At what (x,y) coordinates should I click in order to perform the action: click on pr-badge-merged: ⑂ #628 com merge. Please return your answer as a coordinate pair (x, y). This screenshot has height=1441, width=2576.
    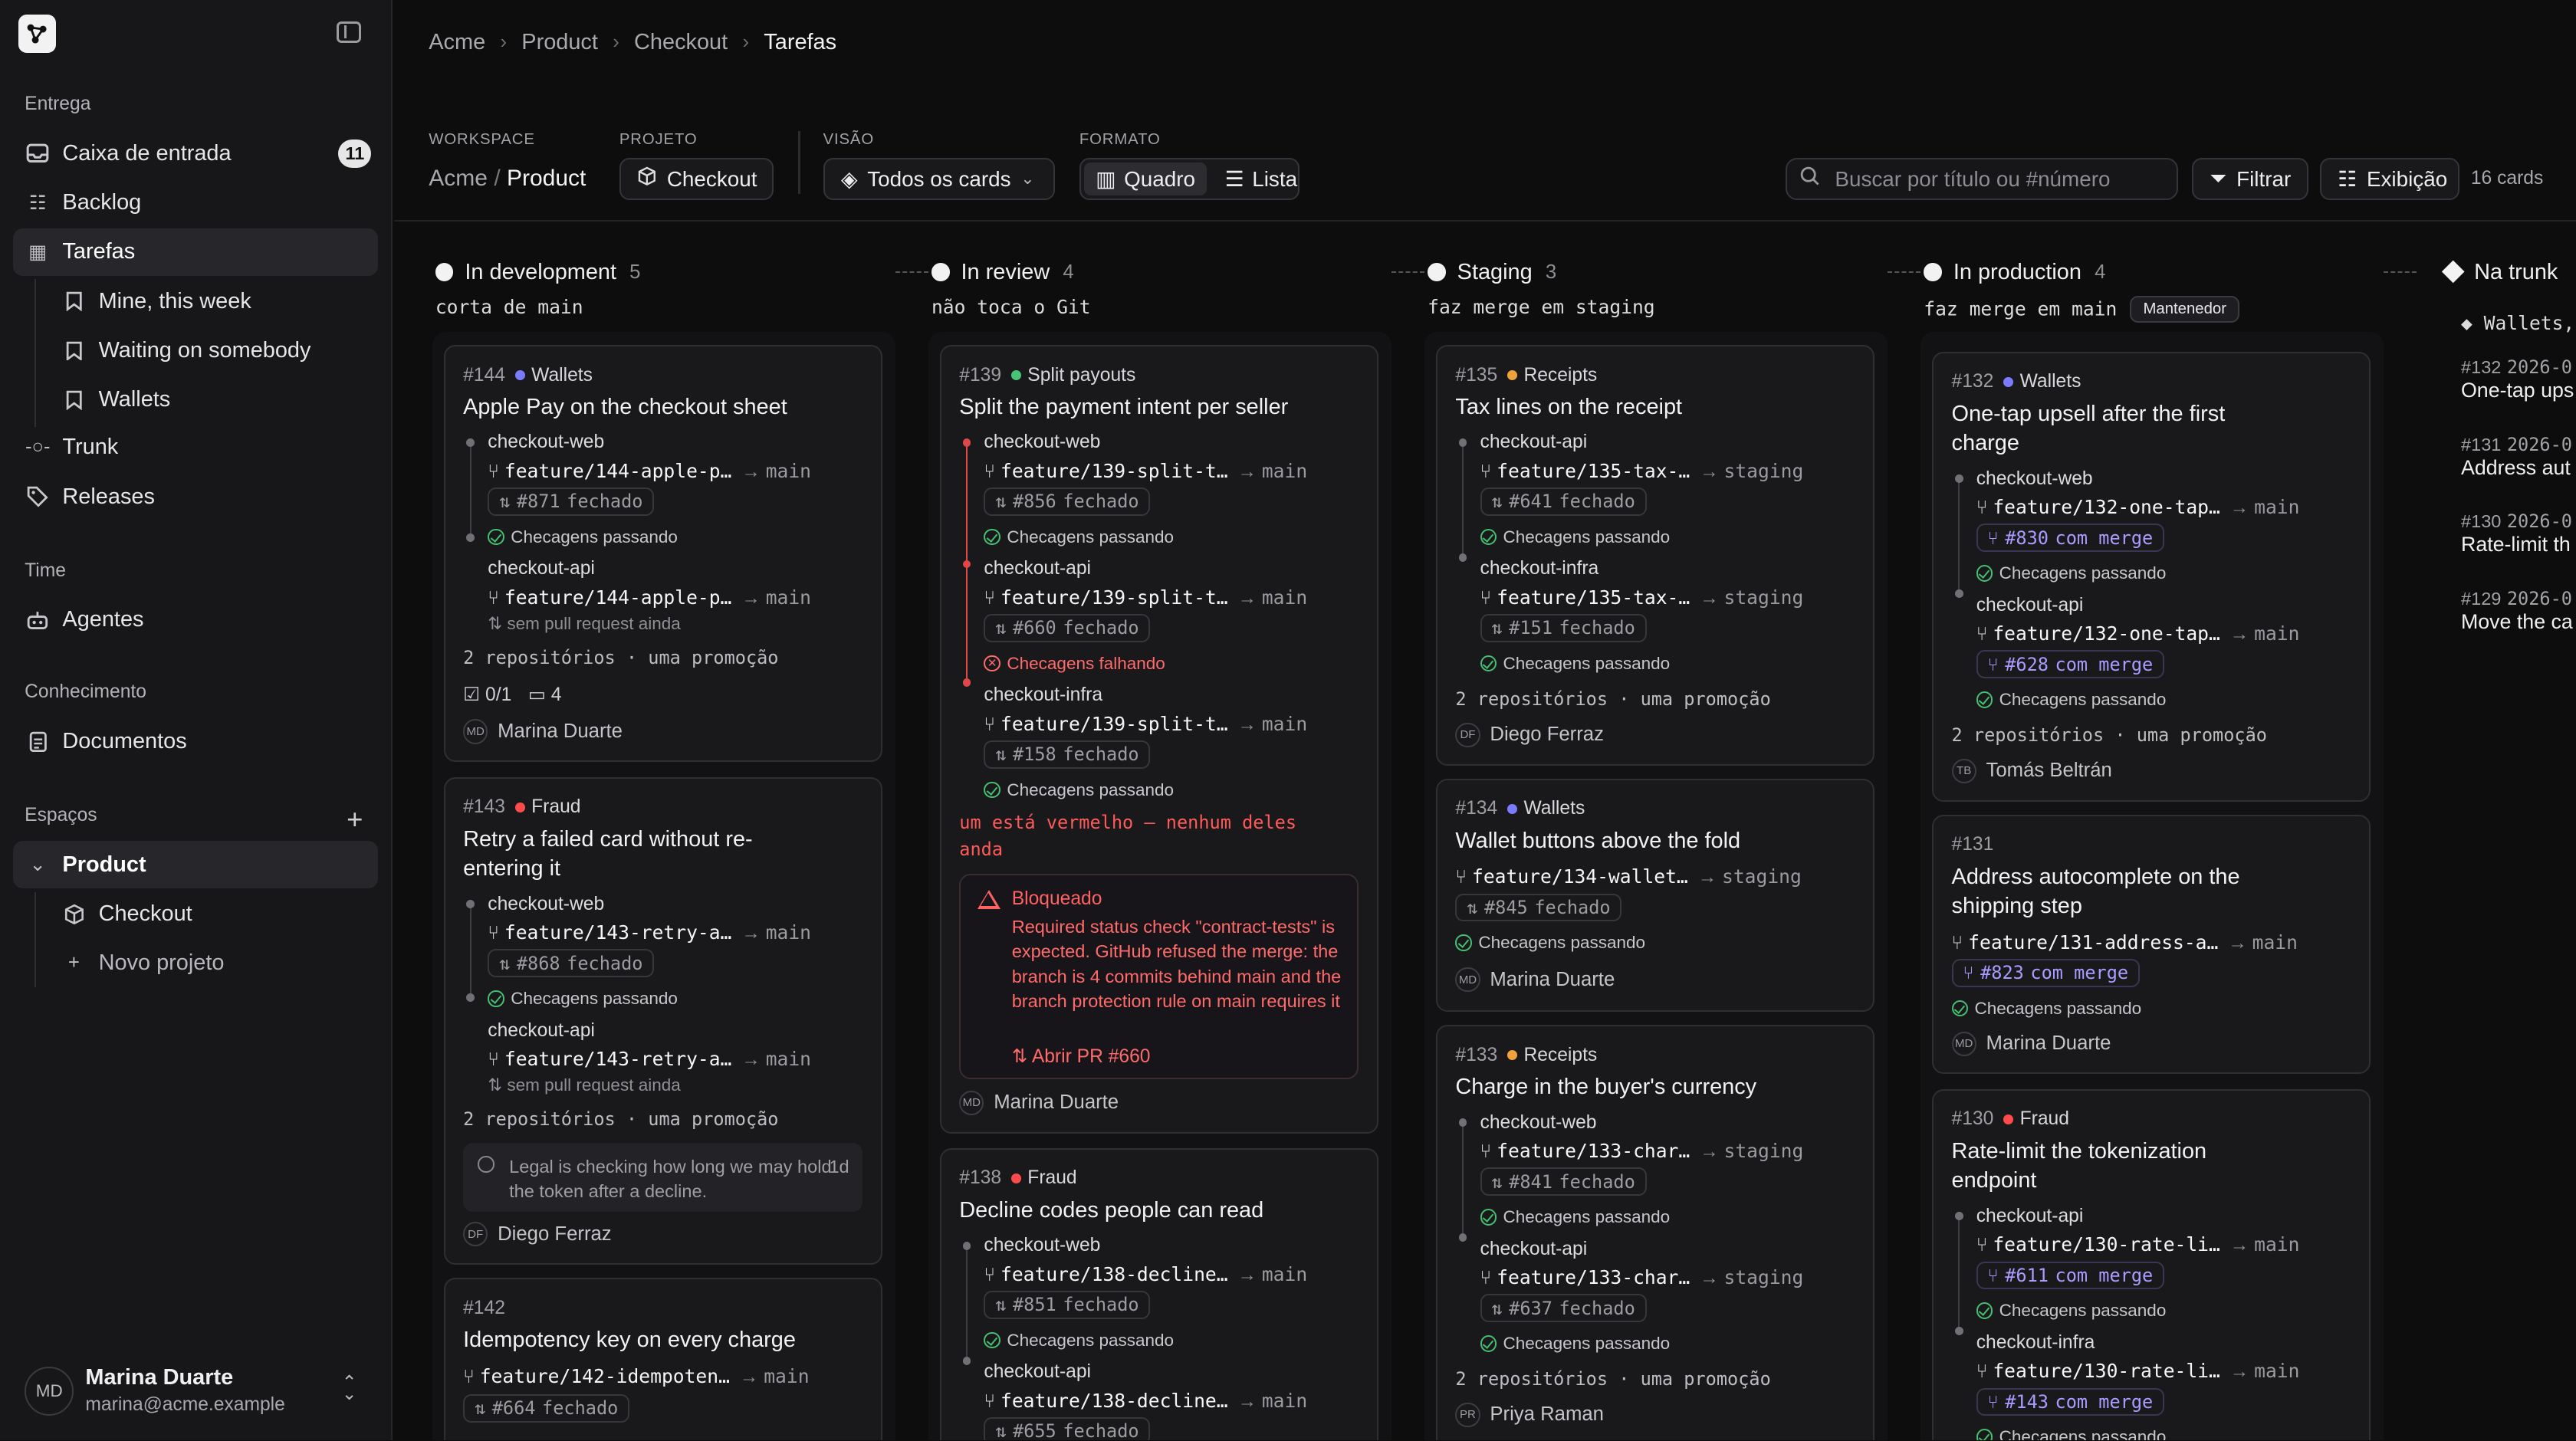
    Looking at the image, I should click on (2070, 664).